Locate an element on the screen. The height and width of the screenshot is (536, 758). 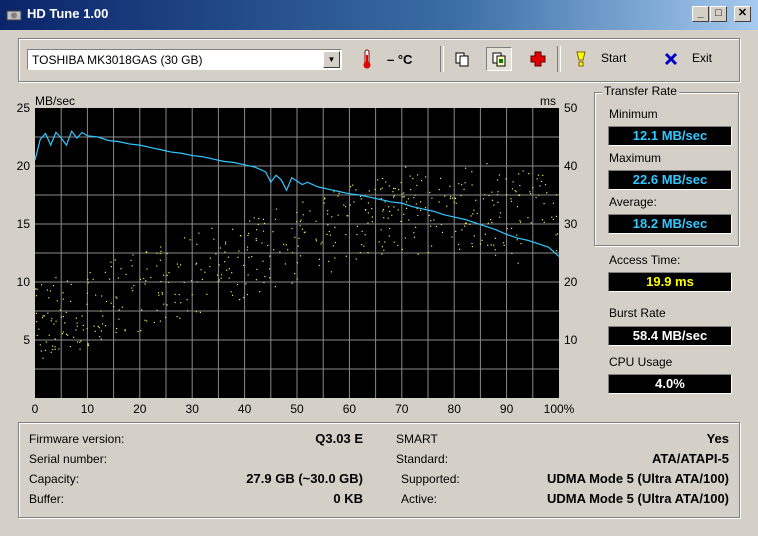
x-tick-label: 30 is located at coordinates (193, 409).